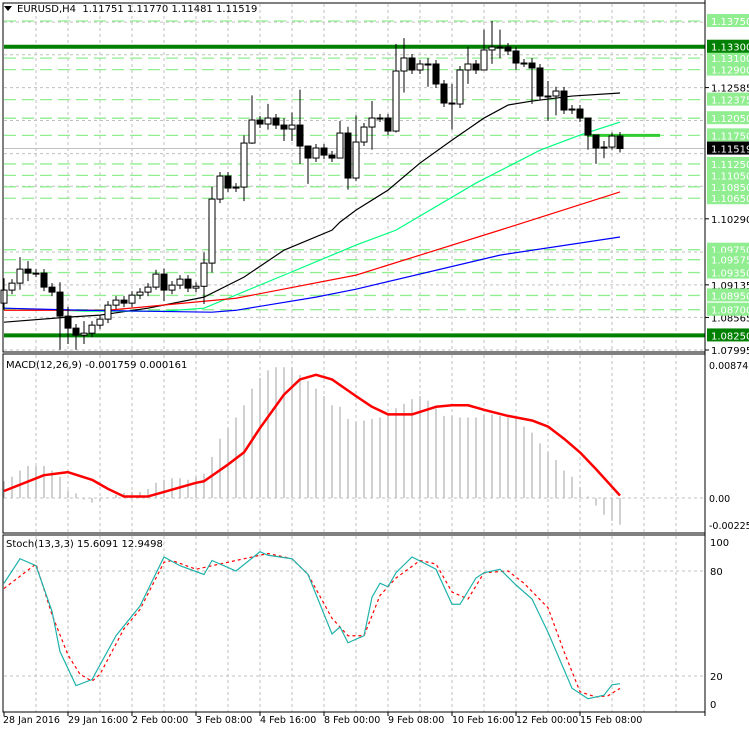 The image size is (749, 731). Describe the element at coordinates (170, 9) in the screenshot. I see `ohlc-values: 1.11751 1.11770 1.11481 1.11519` at that location.